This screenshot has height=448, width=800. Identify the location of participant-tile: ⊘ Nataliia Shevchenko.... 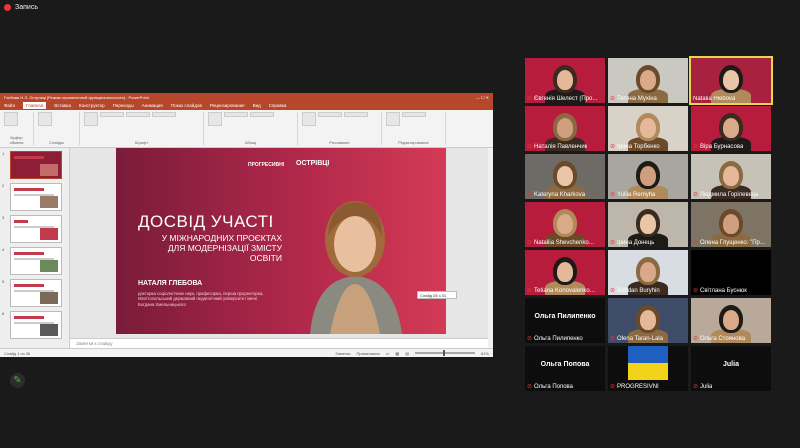
(565, 224).